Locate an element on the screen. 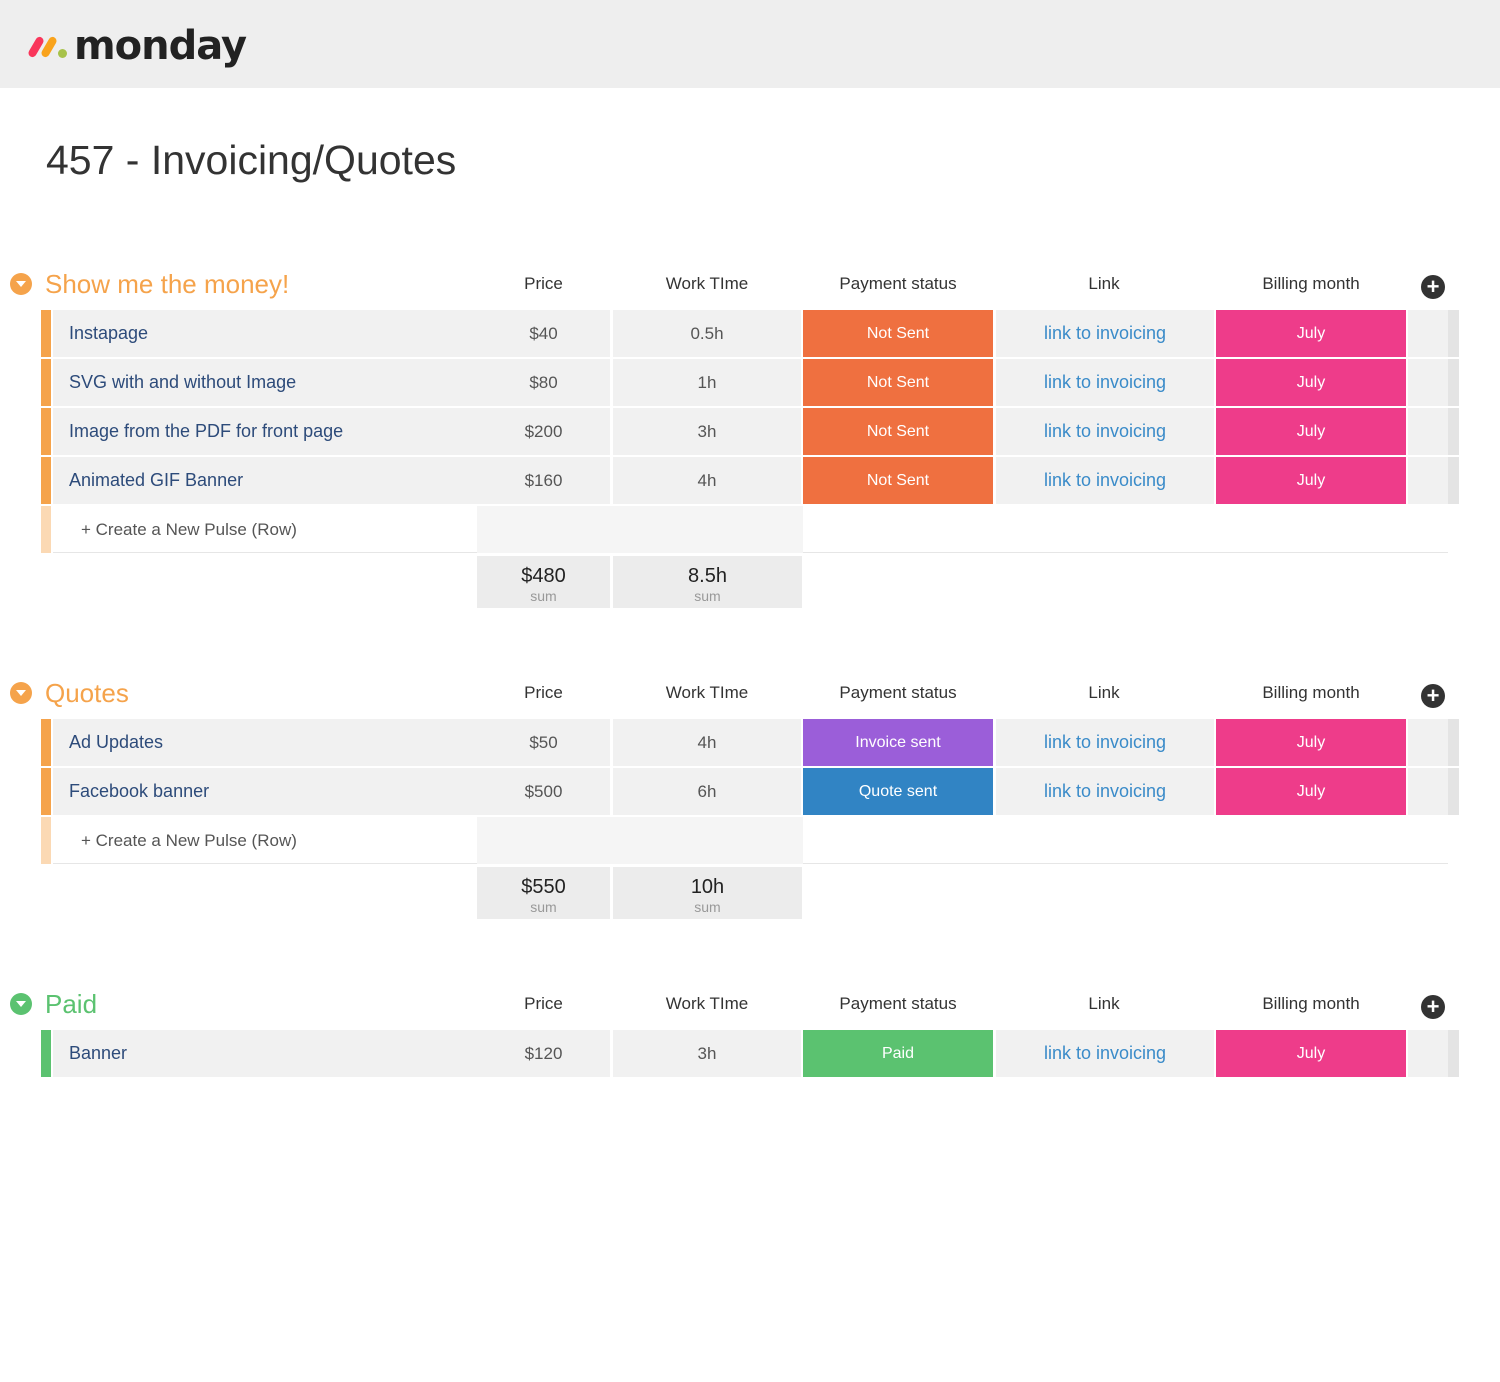 The width and height of the screenshot is (1500, 1382). monday-logo-icon is located at coordinates (48, 46).